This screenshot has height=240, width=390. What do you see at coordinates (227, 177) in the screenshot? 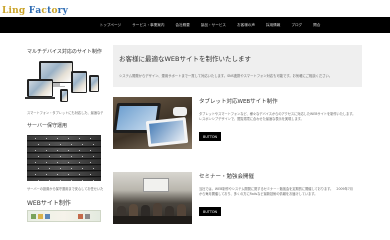
I see `article-title: セミナー・勉強会開催` at bounding box center [227, 177].